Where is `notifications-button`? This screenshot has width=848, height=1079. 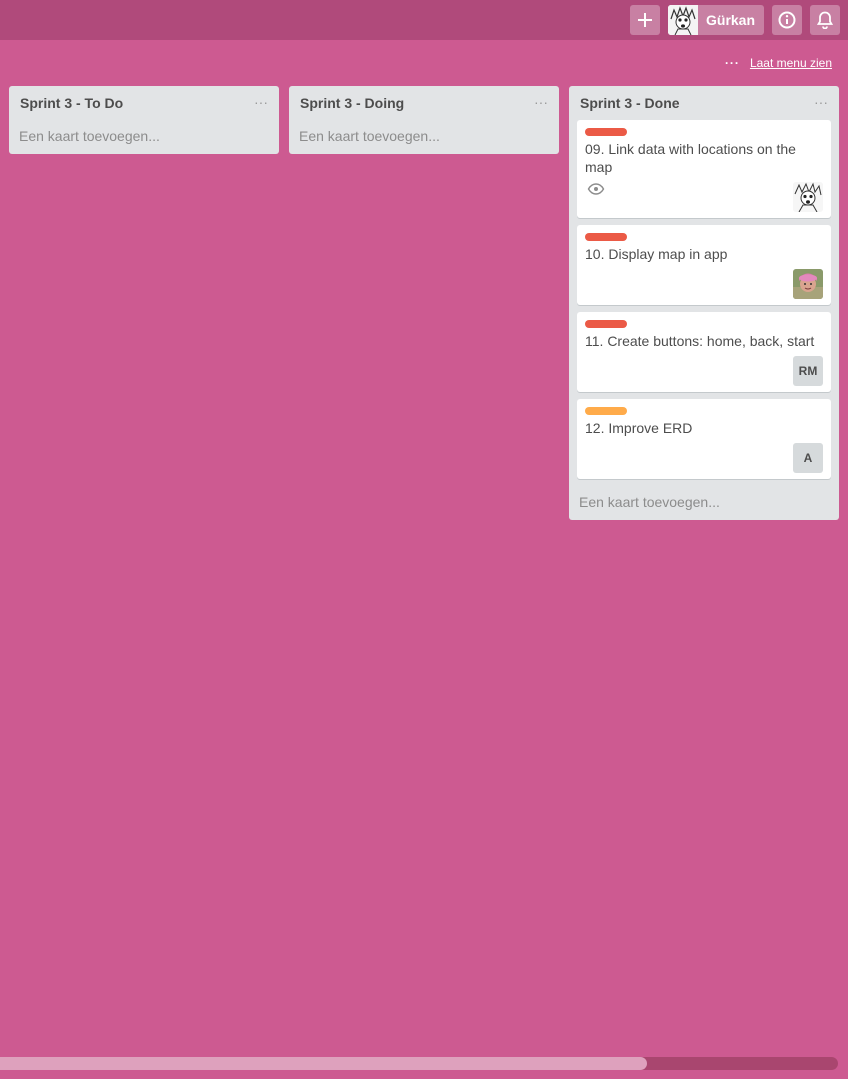 notifications-button is located at coordinates (825, 20).